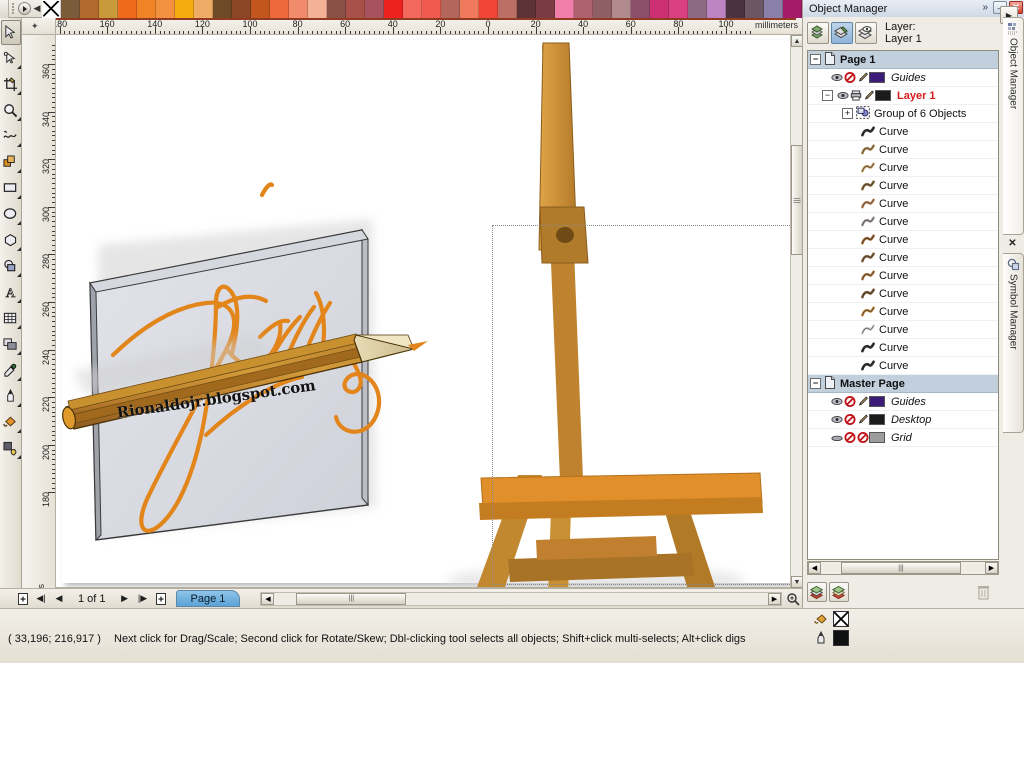  I want to click on page-1-row: − Page 1, so click(903, 60).